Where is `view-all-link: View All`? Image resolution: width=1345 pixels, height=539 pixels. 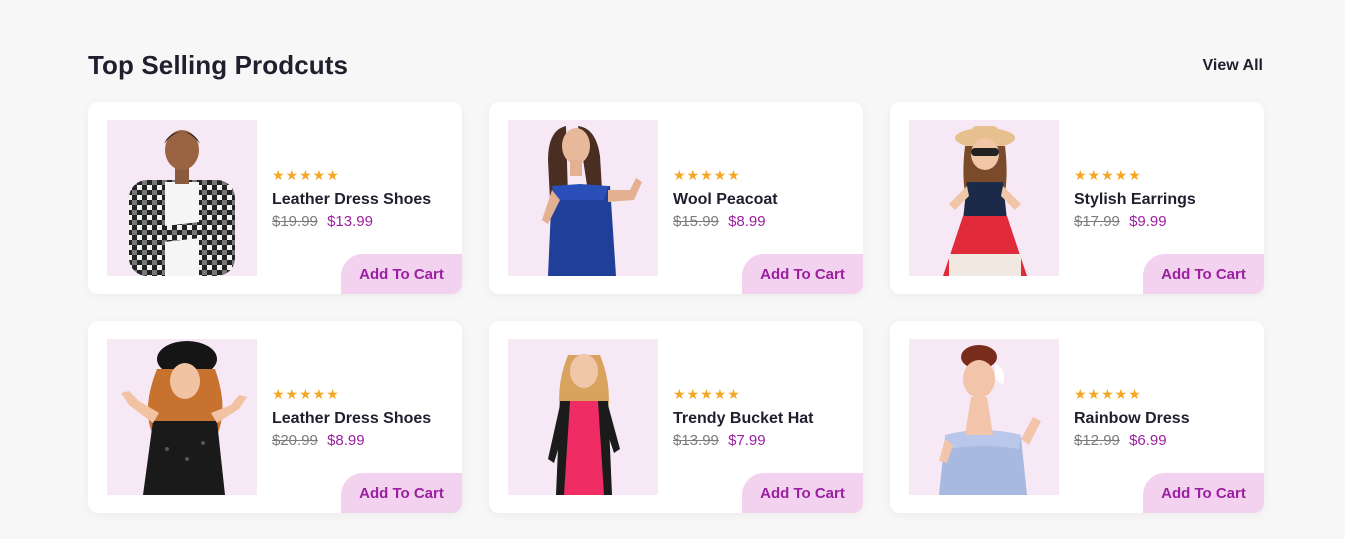
view-all-link: View All is located at coordinates (1233, 66).